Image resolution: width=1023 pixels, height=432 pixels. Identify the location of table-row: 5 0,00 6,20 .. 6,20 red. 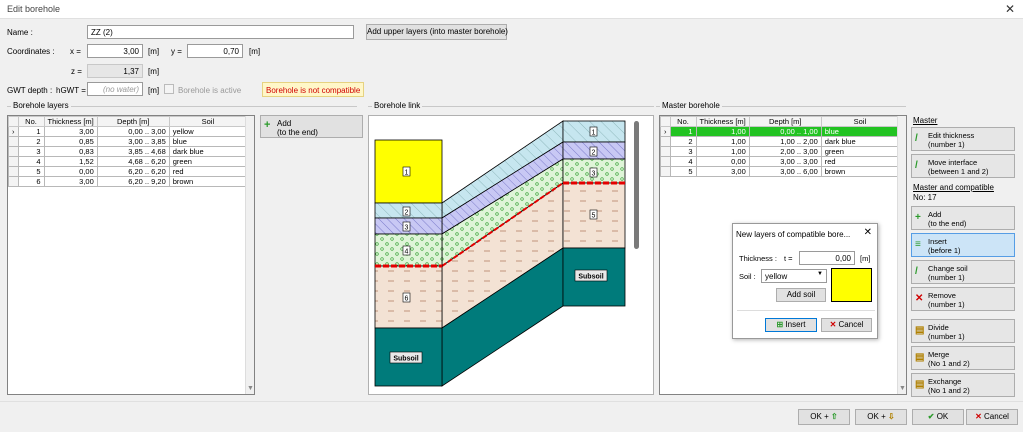
(128, 171).